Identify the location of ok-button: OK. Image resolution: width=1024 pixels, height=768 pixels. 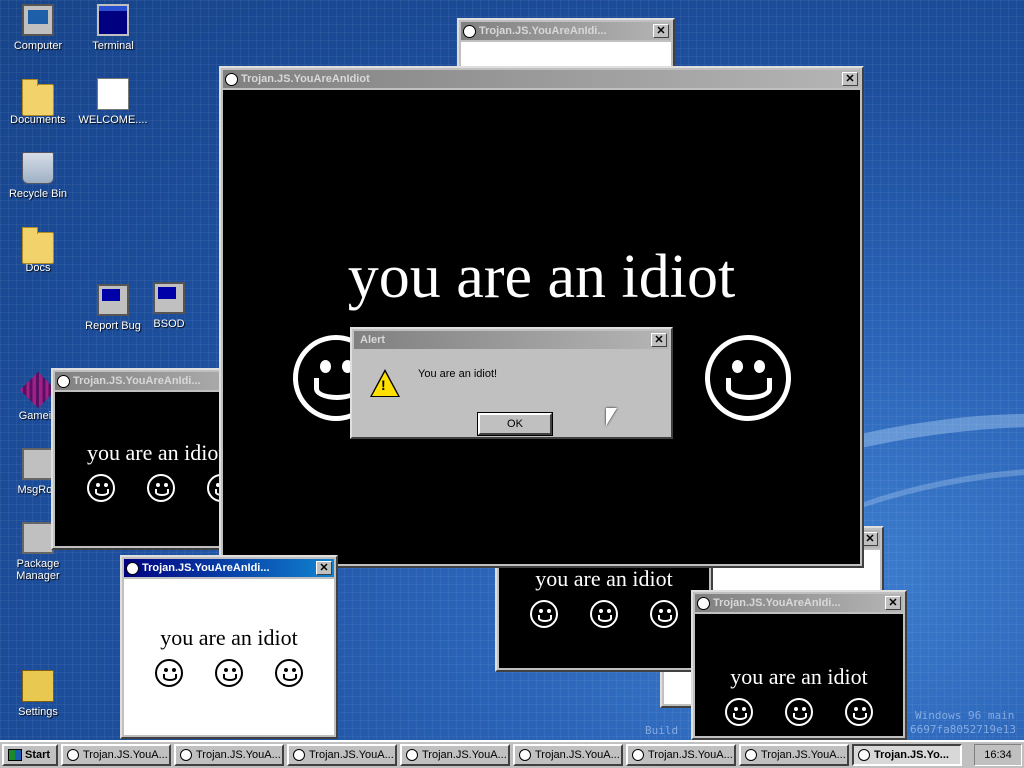
(515, 424).